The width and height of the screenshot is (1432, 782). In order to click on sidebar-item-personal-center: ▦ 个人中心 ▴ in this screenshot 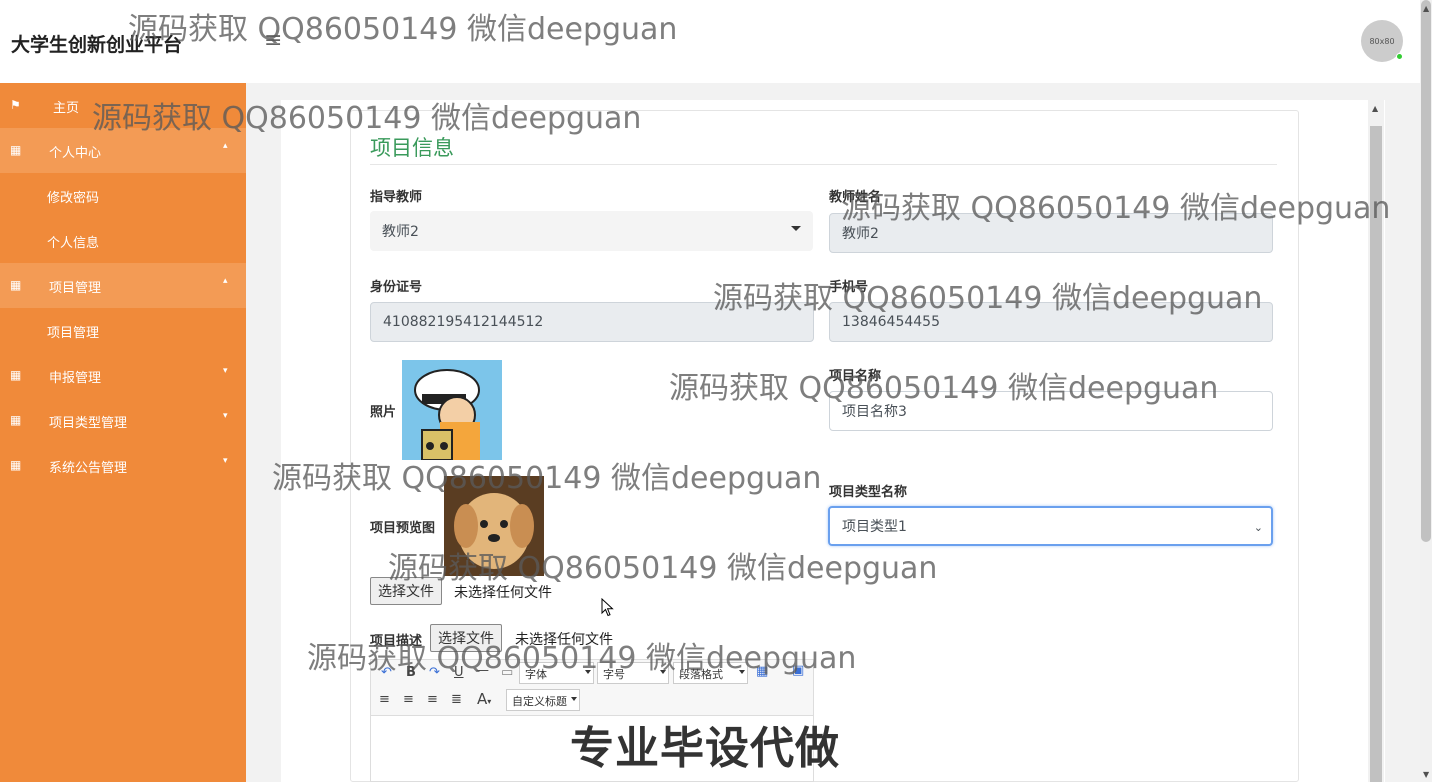, I will do `click(123, 150)`.